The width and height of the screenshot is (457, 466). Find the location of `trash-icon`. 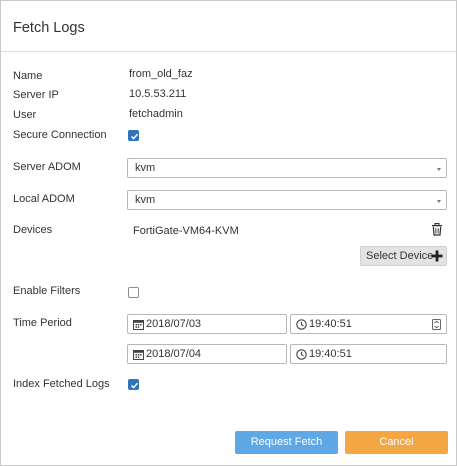

trash-icon is located at coordinates (437, 229).